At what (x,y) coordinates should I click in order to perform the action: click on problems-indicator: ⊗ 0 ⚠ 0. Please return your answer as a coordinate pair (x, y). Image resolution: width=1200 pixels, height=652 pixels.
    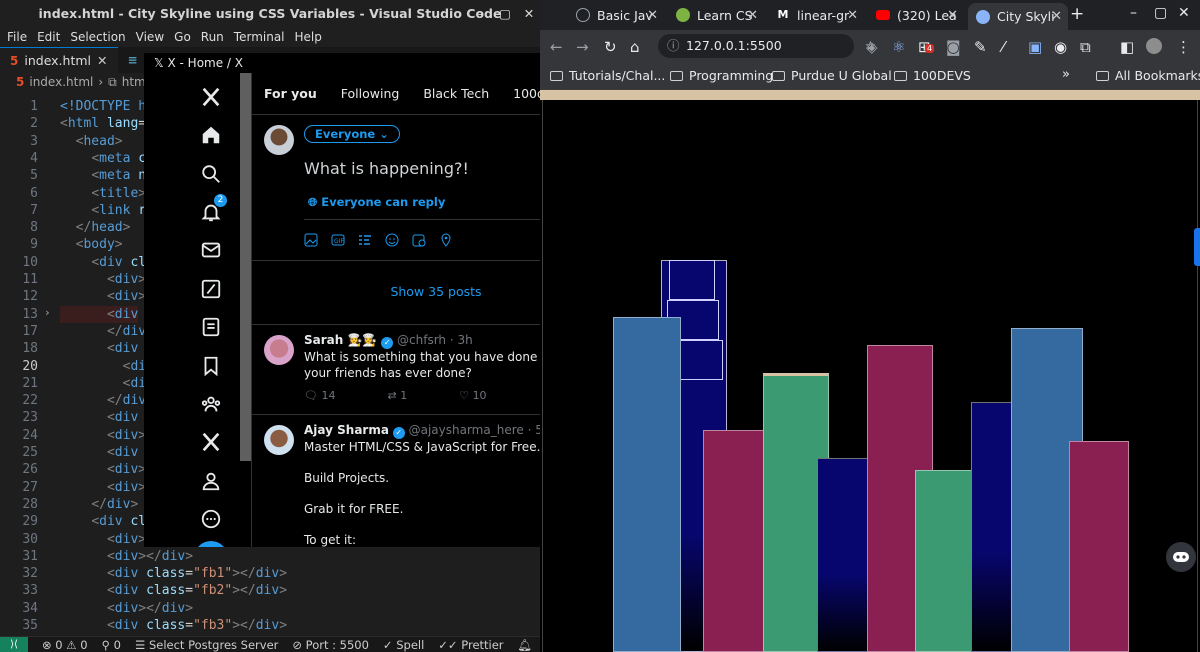
    Looking at the image, I should click on (65, 645).